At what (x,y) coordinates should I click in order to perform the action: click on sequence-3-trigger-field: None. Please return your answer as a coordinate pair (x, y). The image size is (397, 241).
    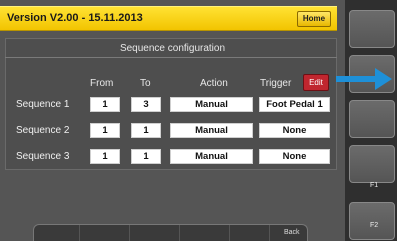
    Looking at the image, I should click on (294, 156).